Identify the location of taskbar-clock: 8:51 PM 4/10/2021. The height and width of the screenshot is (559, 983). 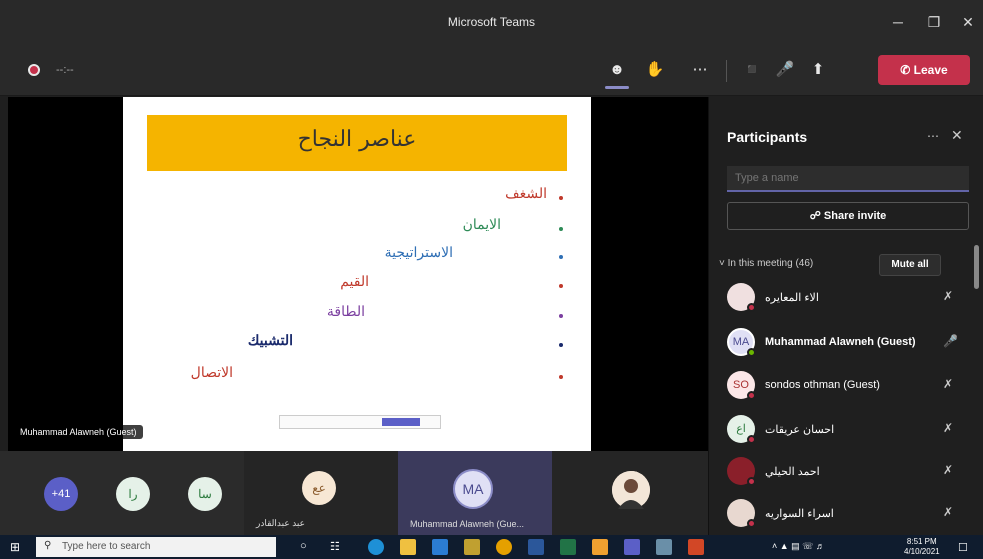
(922, 547).